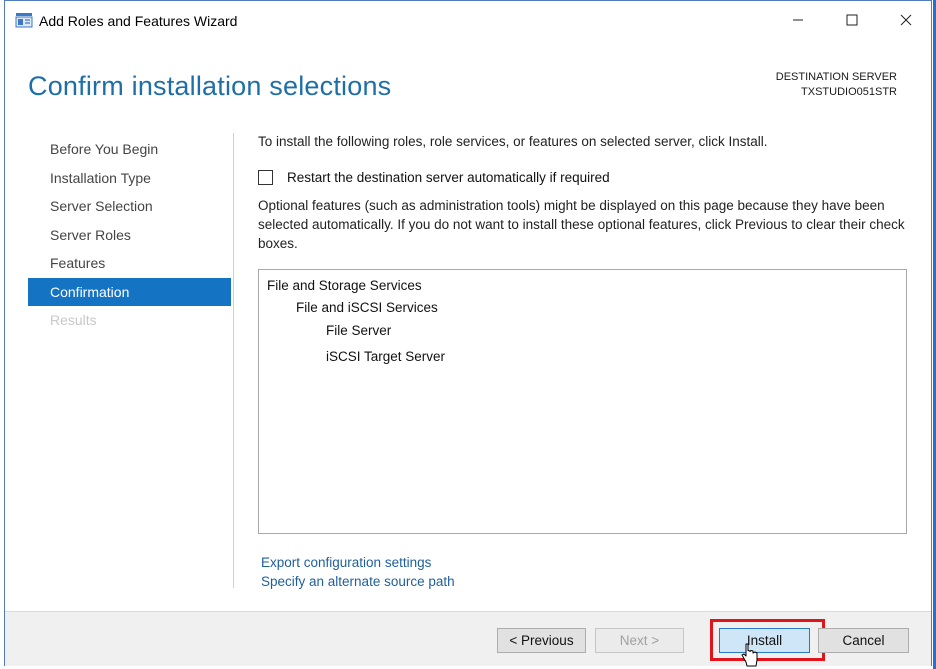 The height and width of the screenshot is (669, 936). What do you see at coordinates (233, 360) in the screenshot?
I see `nav-divider` at bounding box center [233, 360].